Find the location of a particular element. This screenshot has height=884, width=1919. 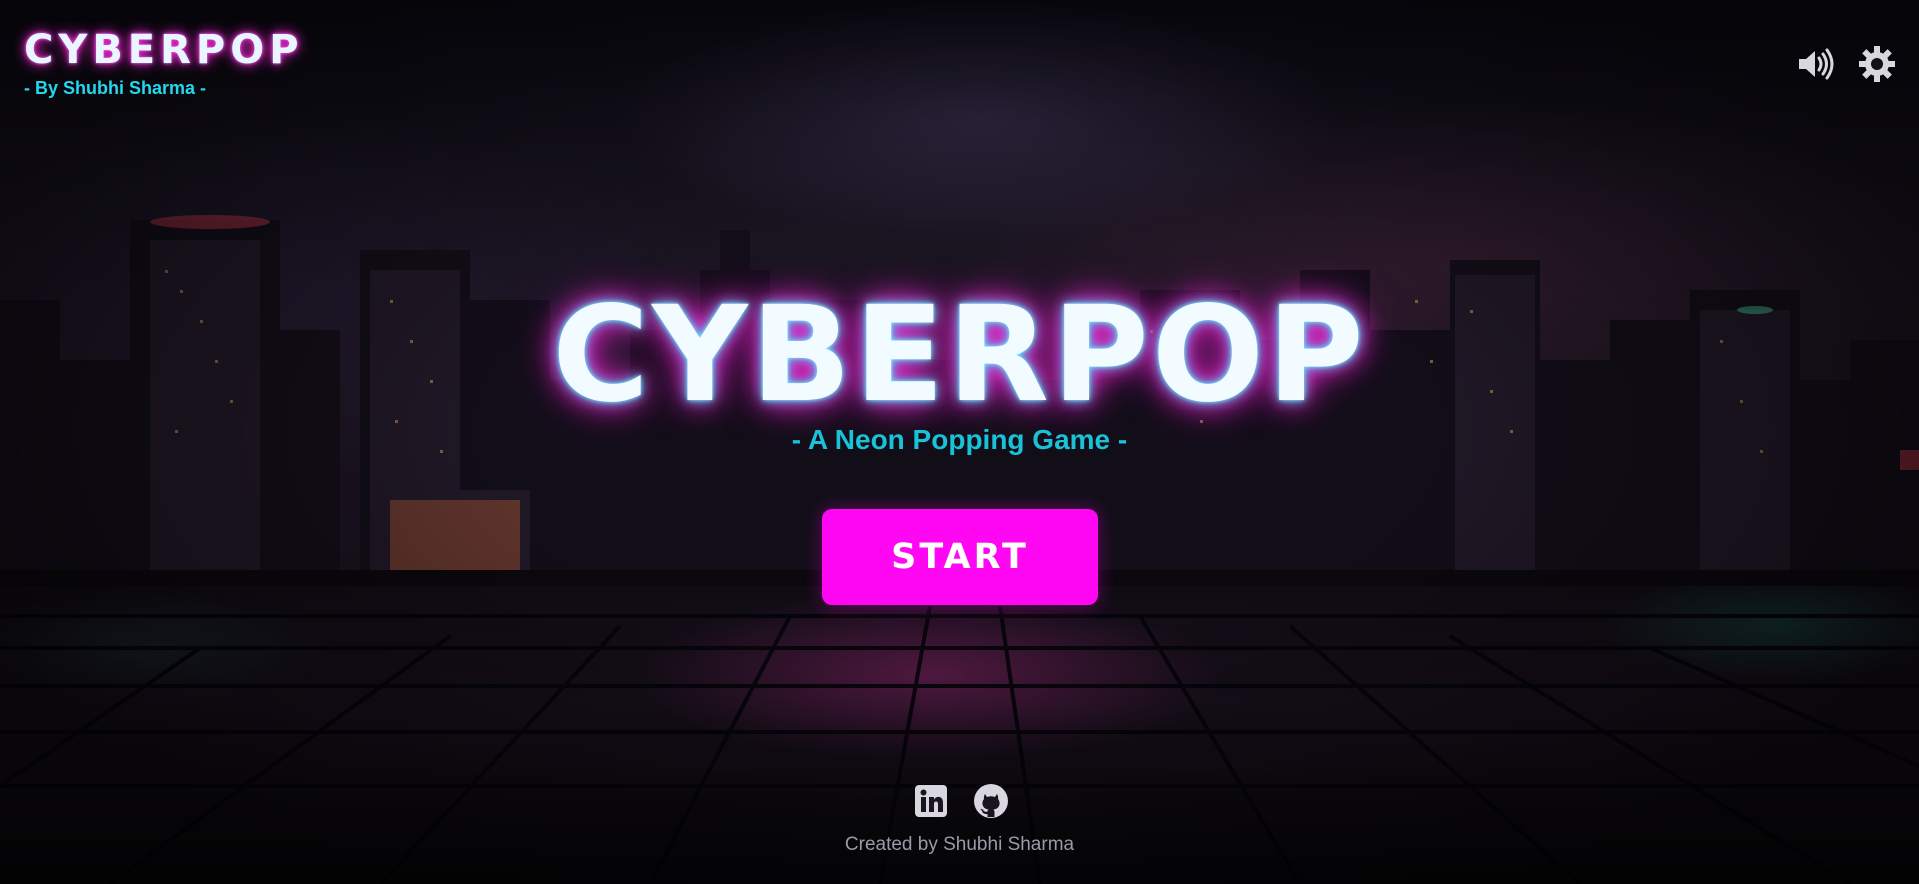

game-tagline: - A Neon Popping Game - is located at coordinates (959, 439).